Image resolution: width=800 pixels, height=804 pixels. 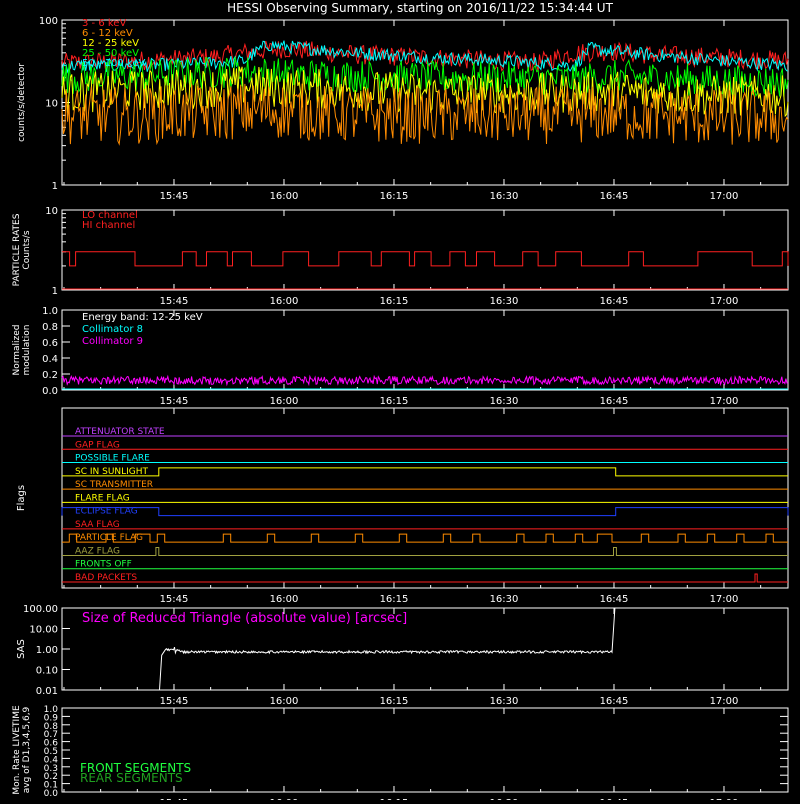 What do you see at coordinates (50, 391) in the screenshot?
I see `y-tick-label: 0.0` at bounding box center [50, 391].